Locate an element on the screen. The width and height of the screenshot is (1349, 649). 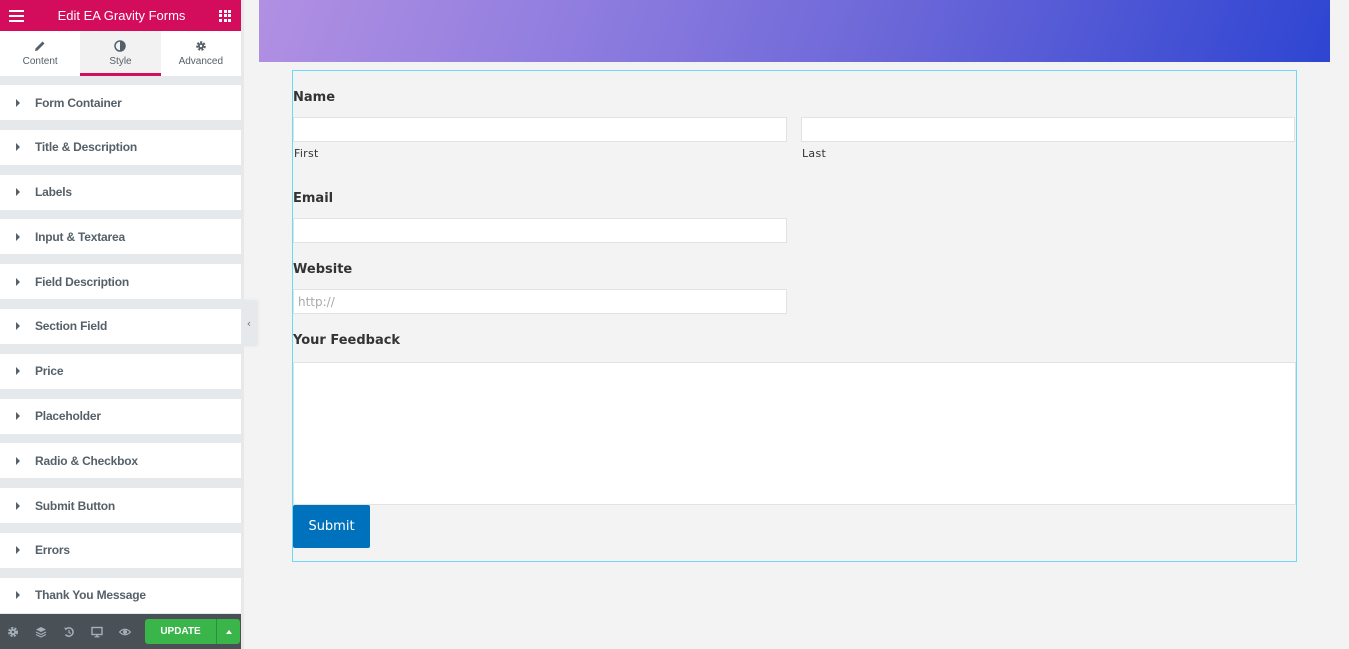
website-input is located at coordinates (540, 301).